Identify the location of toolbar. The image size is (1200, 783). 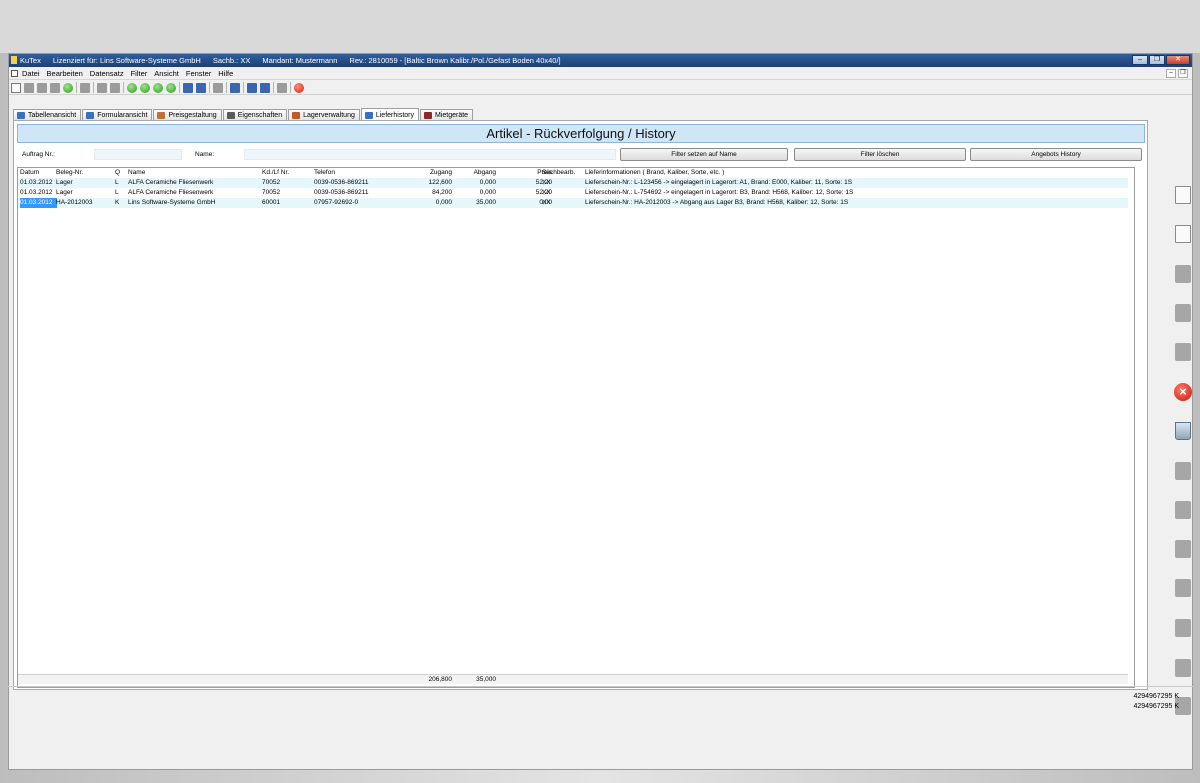
(600, 88).